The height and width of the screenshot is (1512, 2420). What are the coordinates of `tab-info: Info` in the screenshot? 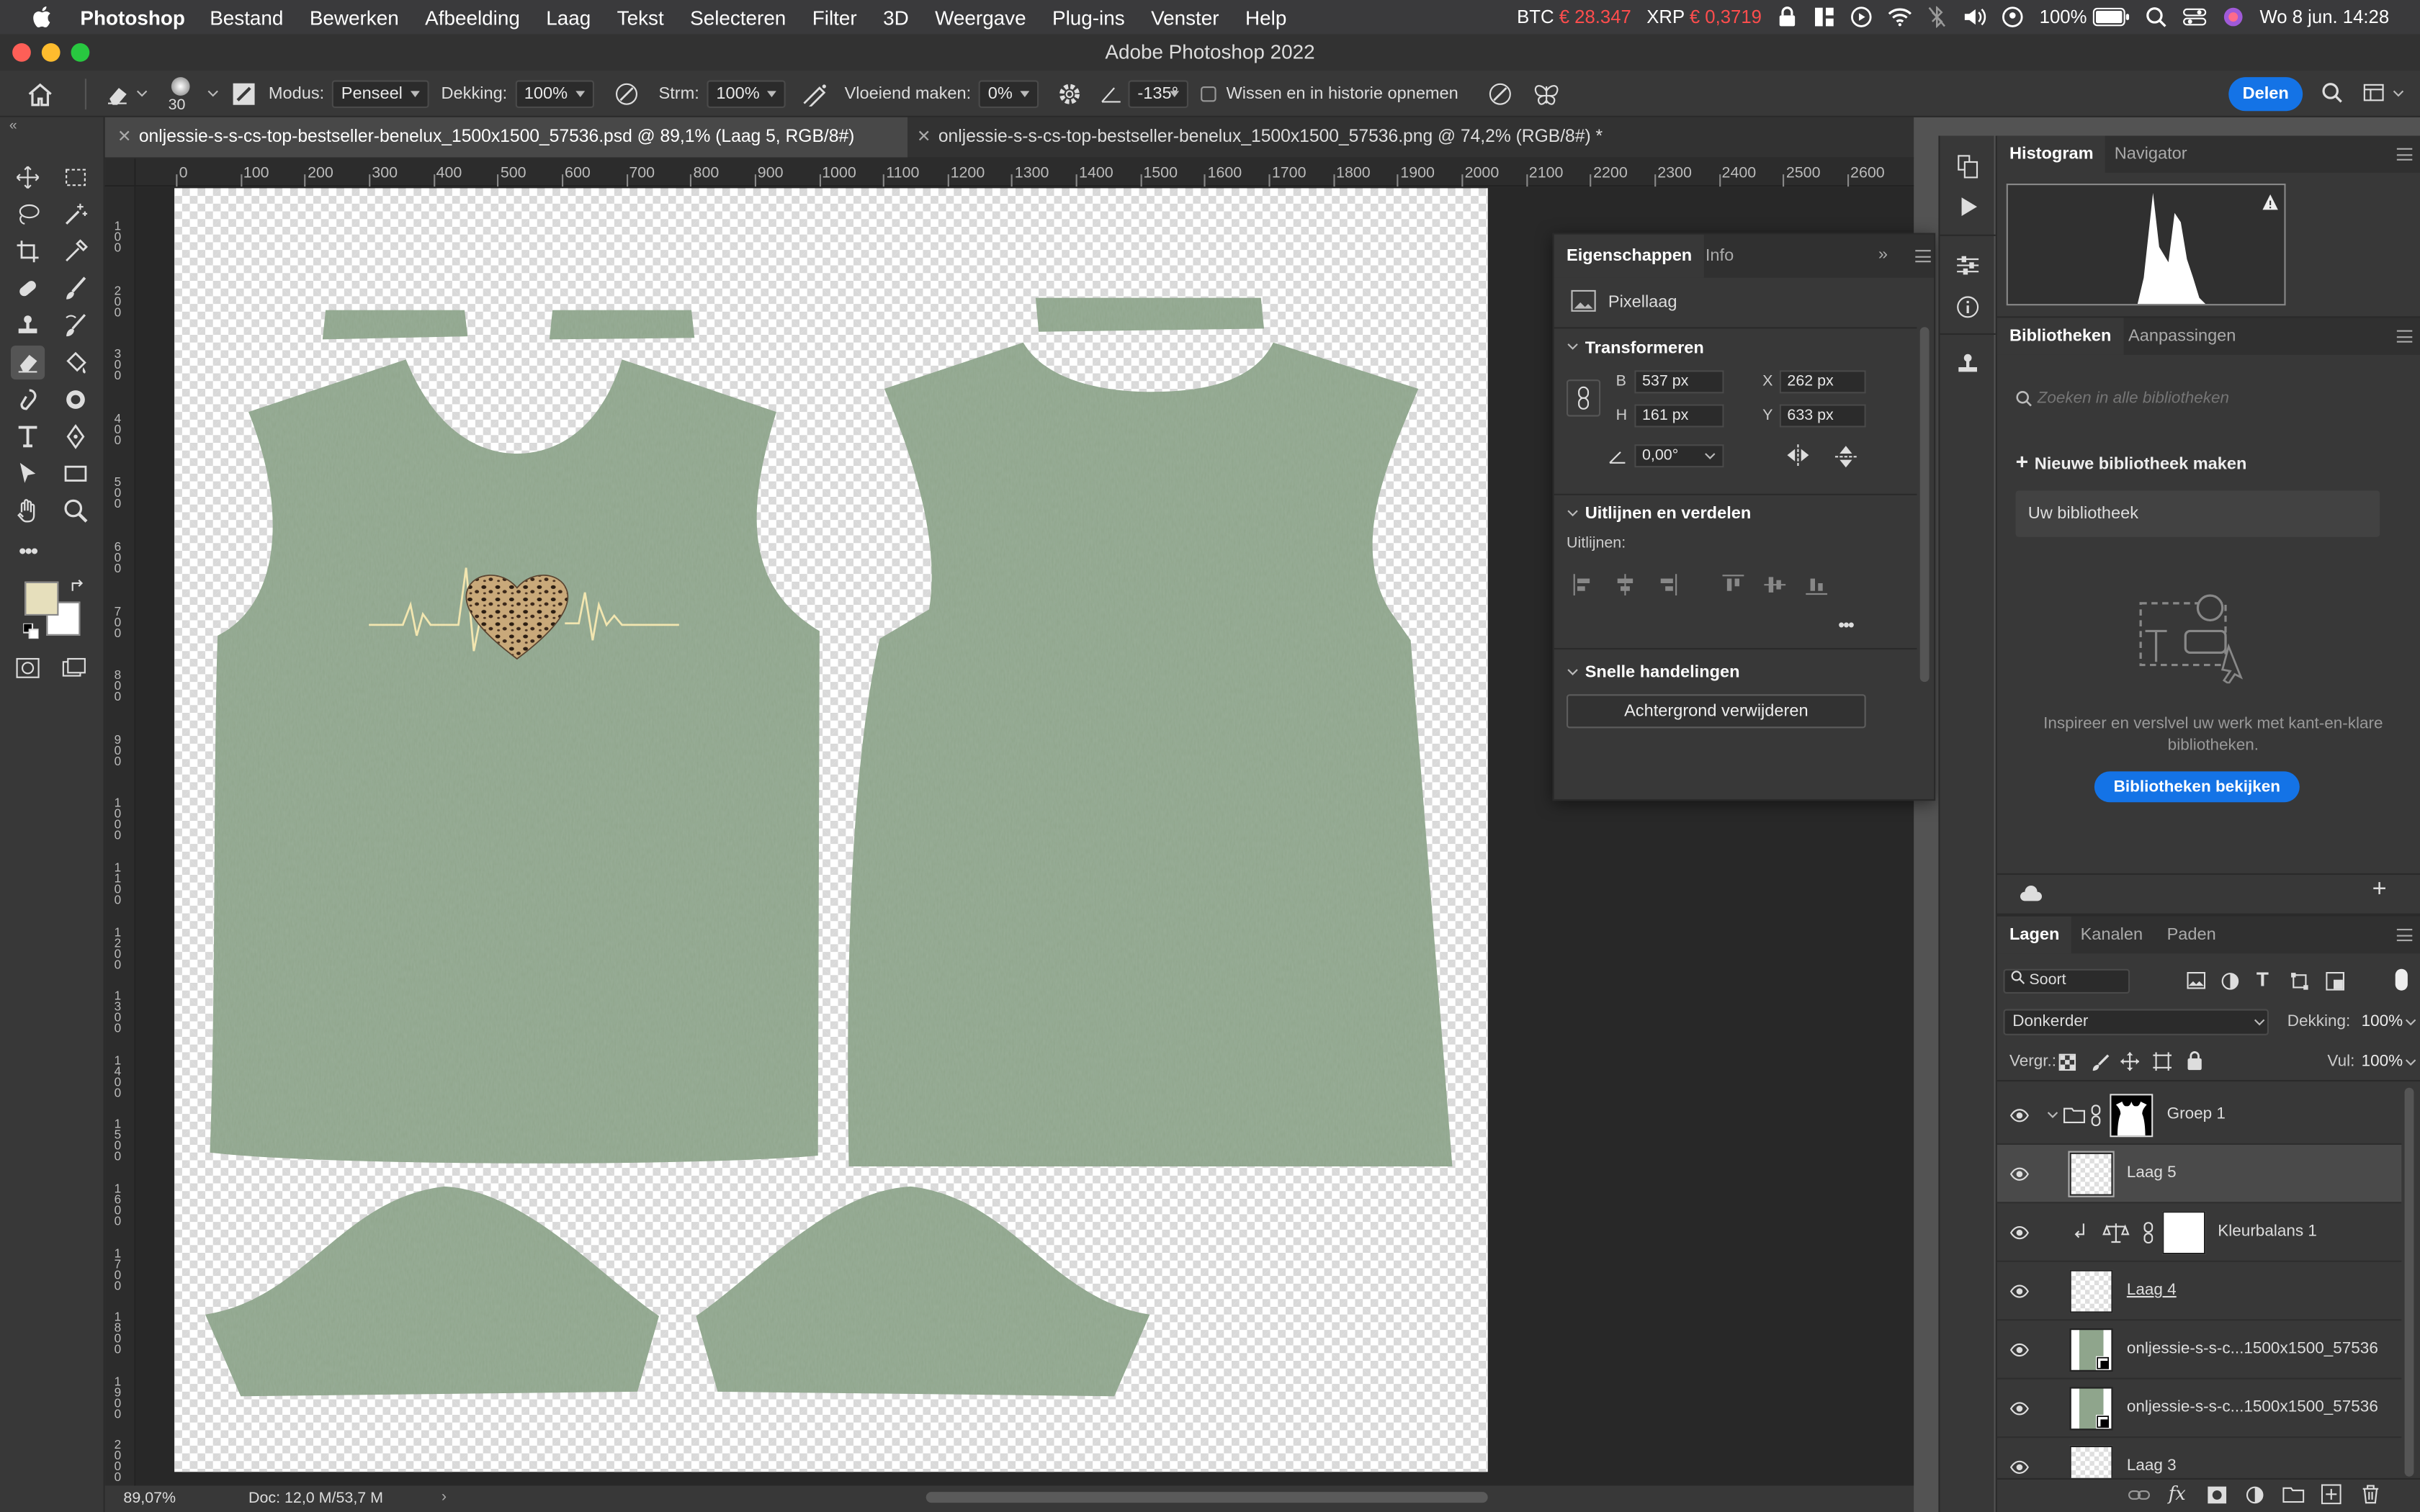 It's located at (1720, 256).